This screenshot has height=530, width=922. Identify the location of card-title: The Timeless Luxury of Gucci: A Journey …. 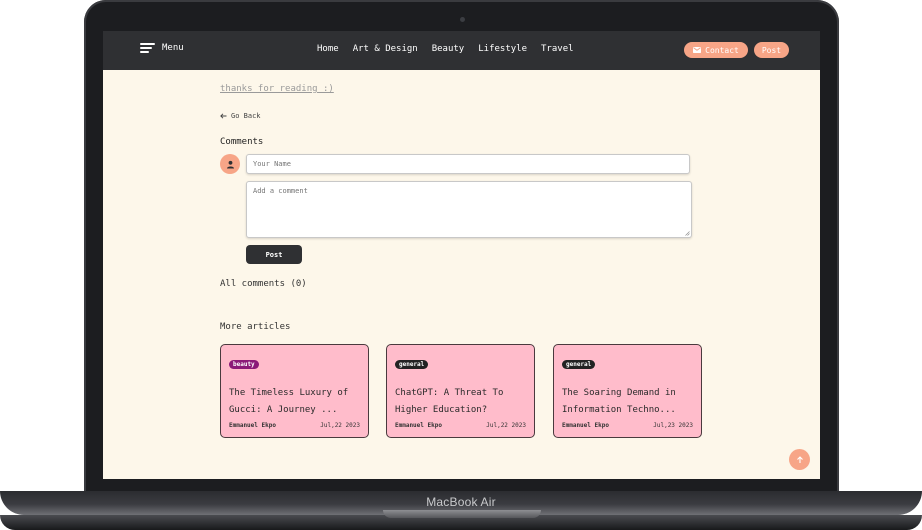
(296, 402).